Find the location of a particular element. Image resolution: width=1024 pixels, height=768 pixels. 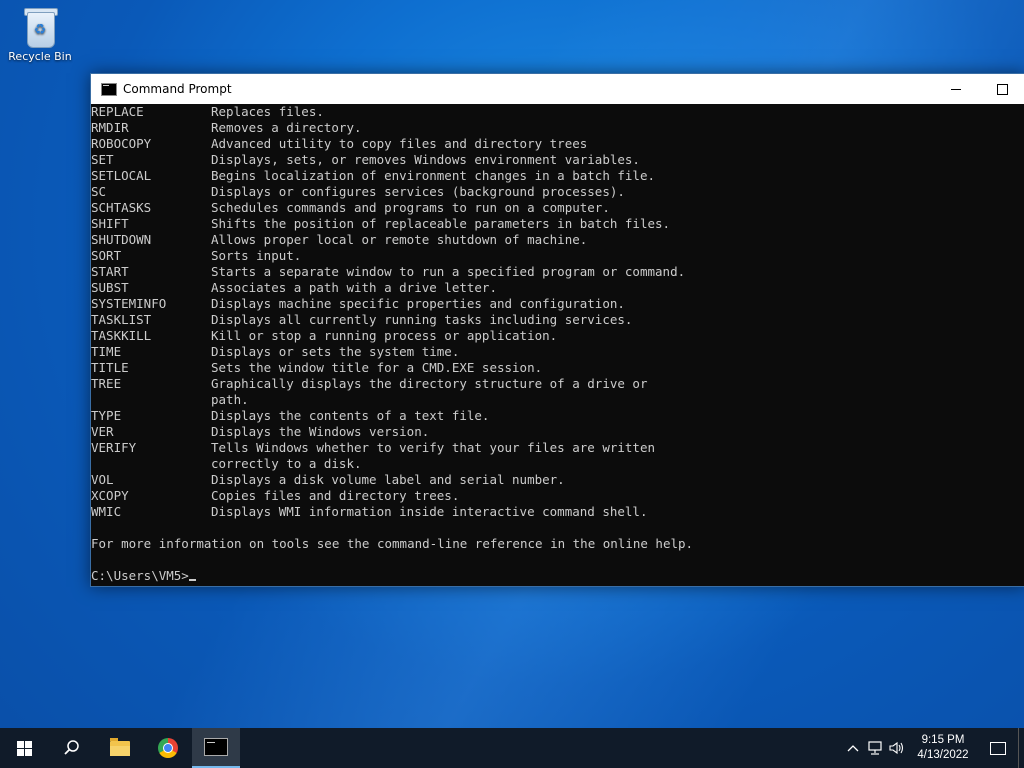

search-button is located at coordinates (72, 748).